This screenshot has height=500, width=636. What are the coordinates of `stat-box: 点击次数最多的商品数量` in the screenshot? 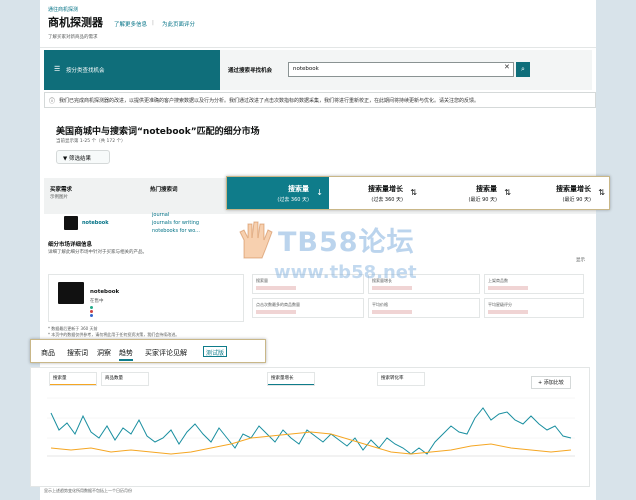 It's located at (308, 308).